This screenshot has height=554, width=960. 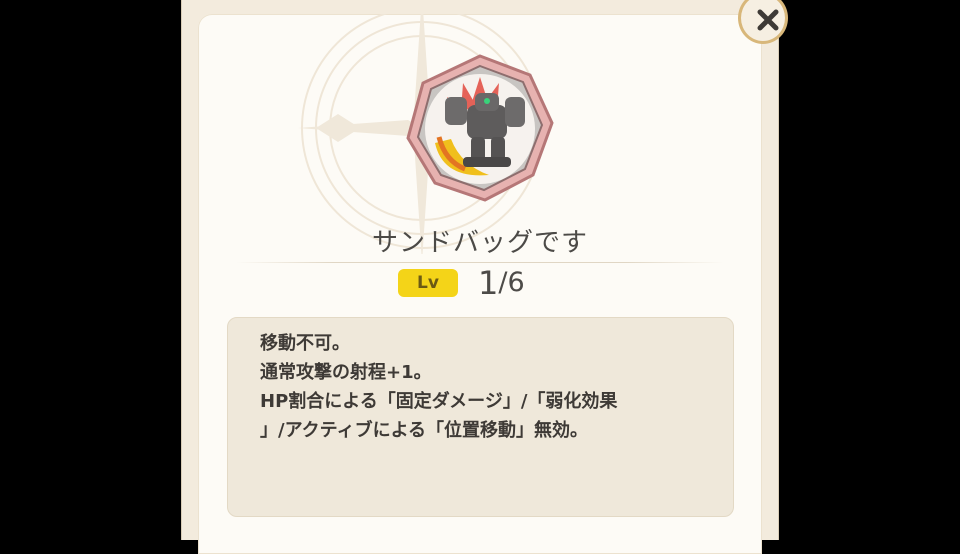 I want to click on level-max: /6, so click(x=511, y=282).